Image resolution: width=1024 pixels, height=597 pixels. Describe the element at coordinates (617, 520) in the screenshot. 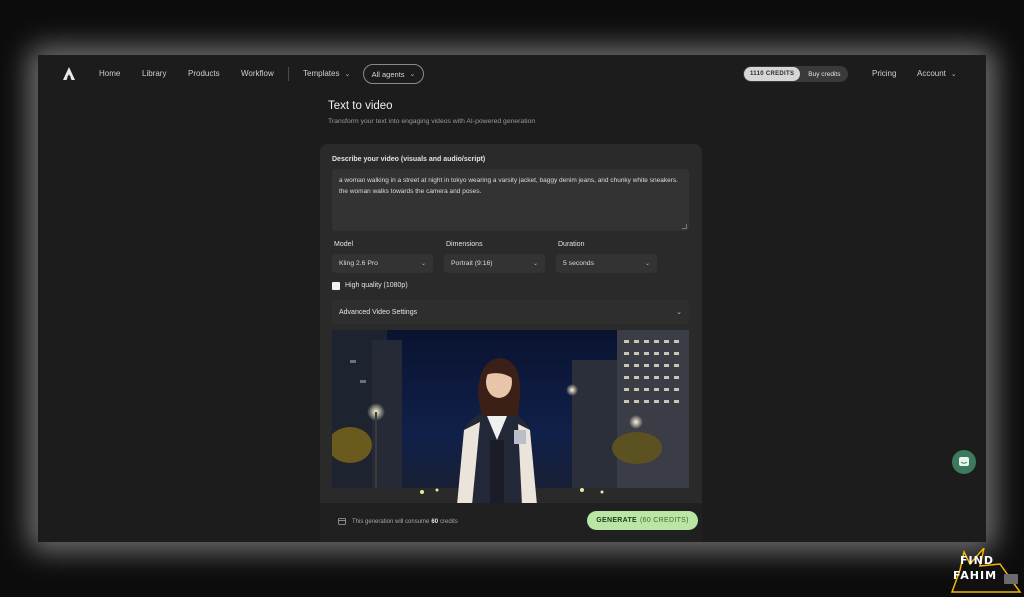

I see `generate-label: GENERATE` at that location.